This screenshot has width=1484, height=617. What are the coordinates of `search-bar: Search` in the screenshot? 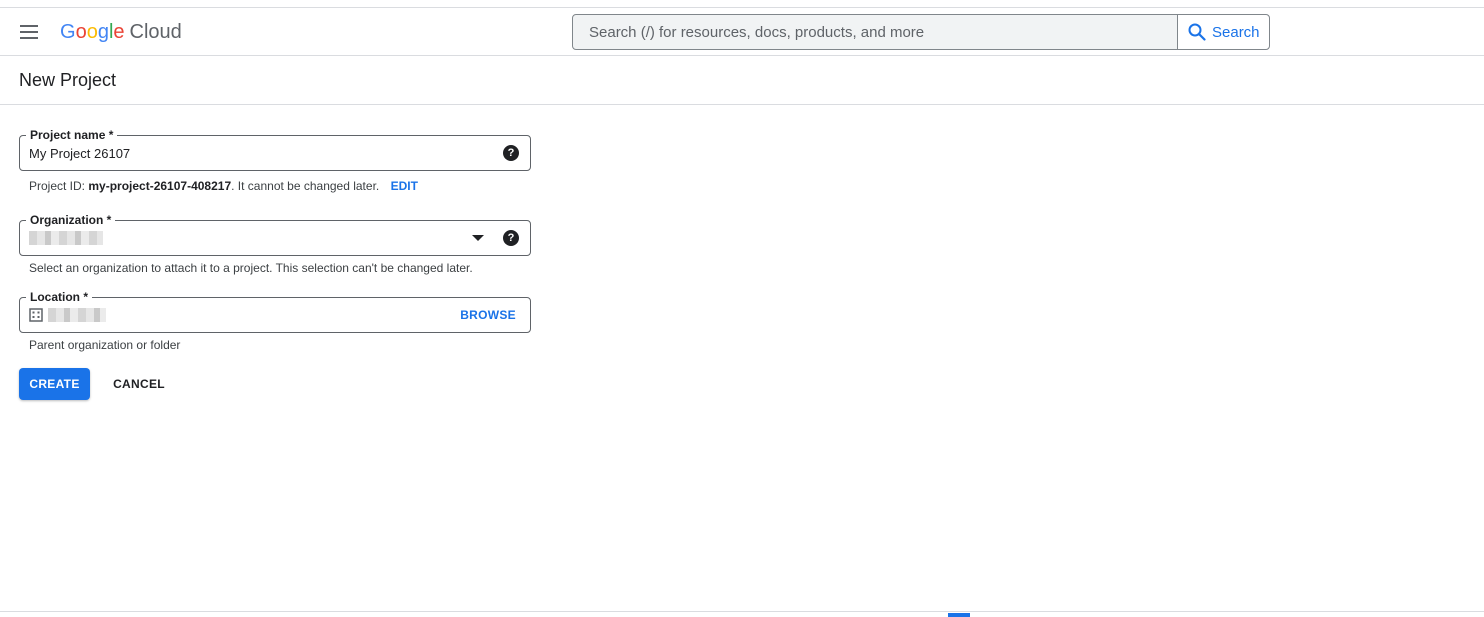 It's located at (921, 32).